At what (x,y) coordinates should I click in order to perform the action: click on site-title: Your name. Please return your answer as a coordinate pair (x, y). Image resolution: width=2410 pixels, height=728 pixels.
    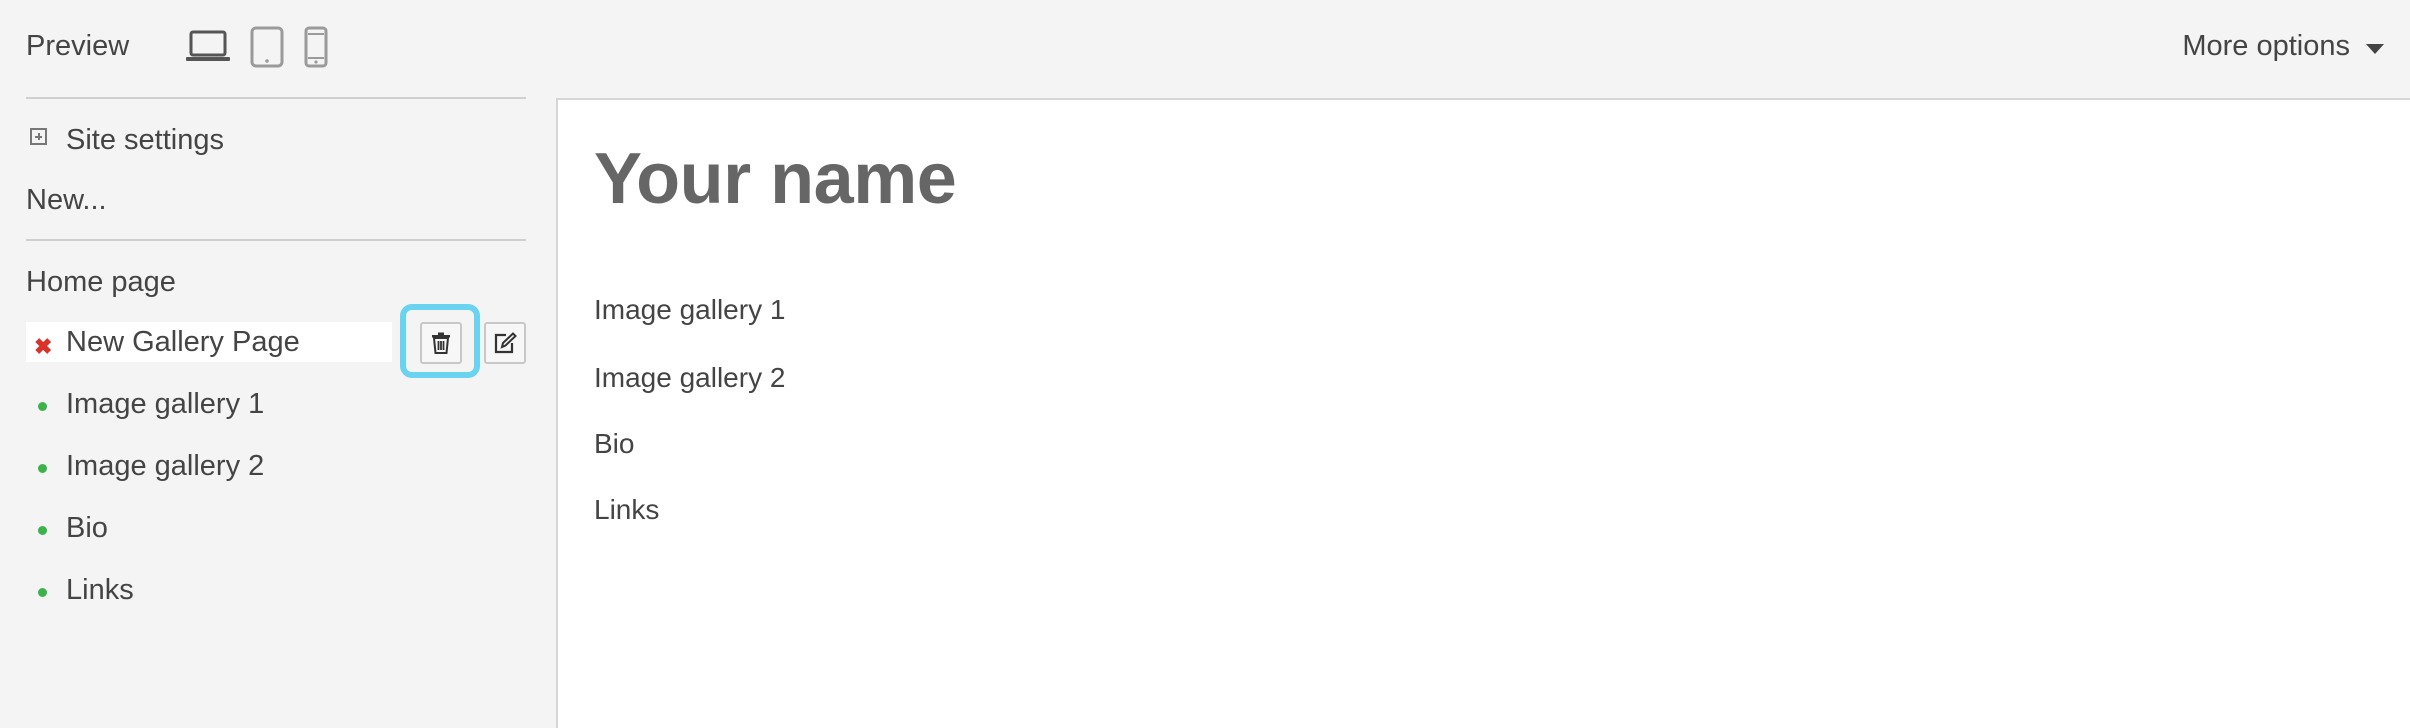
    Looking at the image, I should click on (775, 179).